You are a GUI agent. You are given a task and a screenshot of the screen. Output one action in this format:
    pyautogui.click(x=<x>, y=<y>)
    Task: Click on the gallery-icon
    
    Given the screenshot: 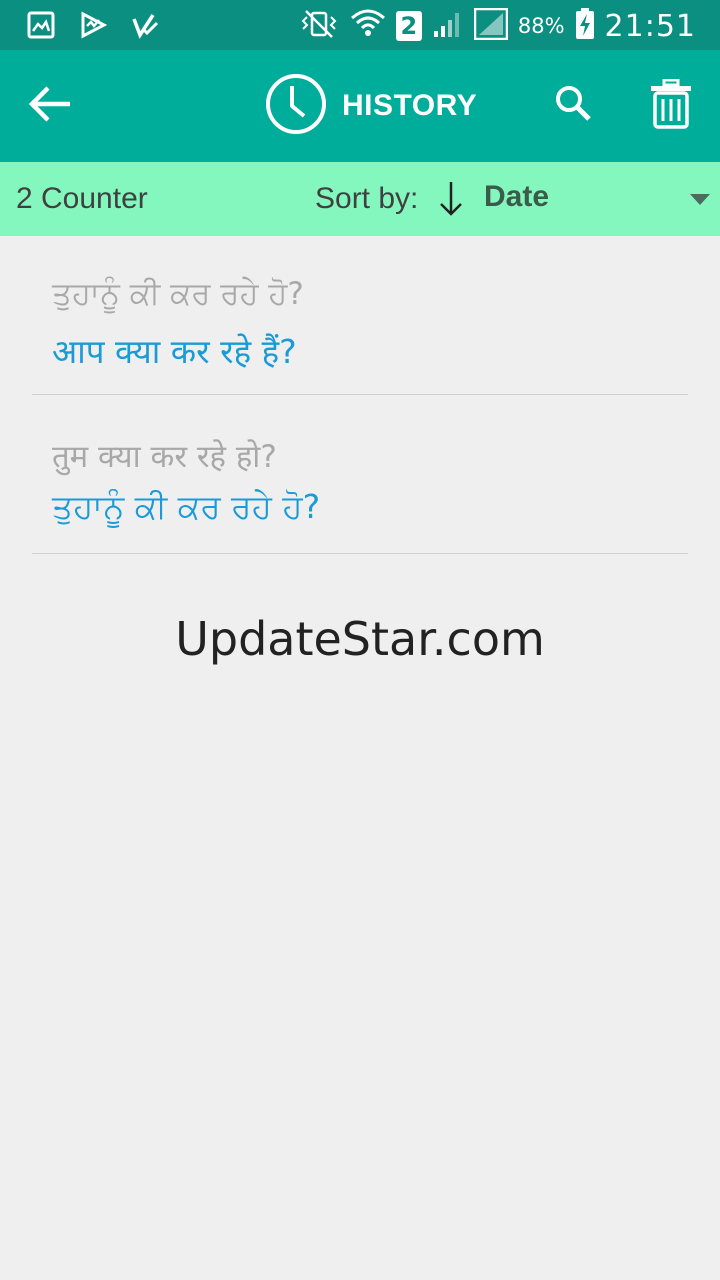 What is the action you would take?
    pyautogui.click(x=41, y=25)
    